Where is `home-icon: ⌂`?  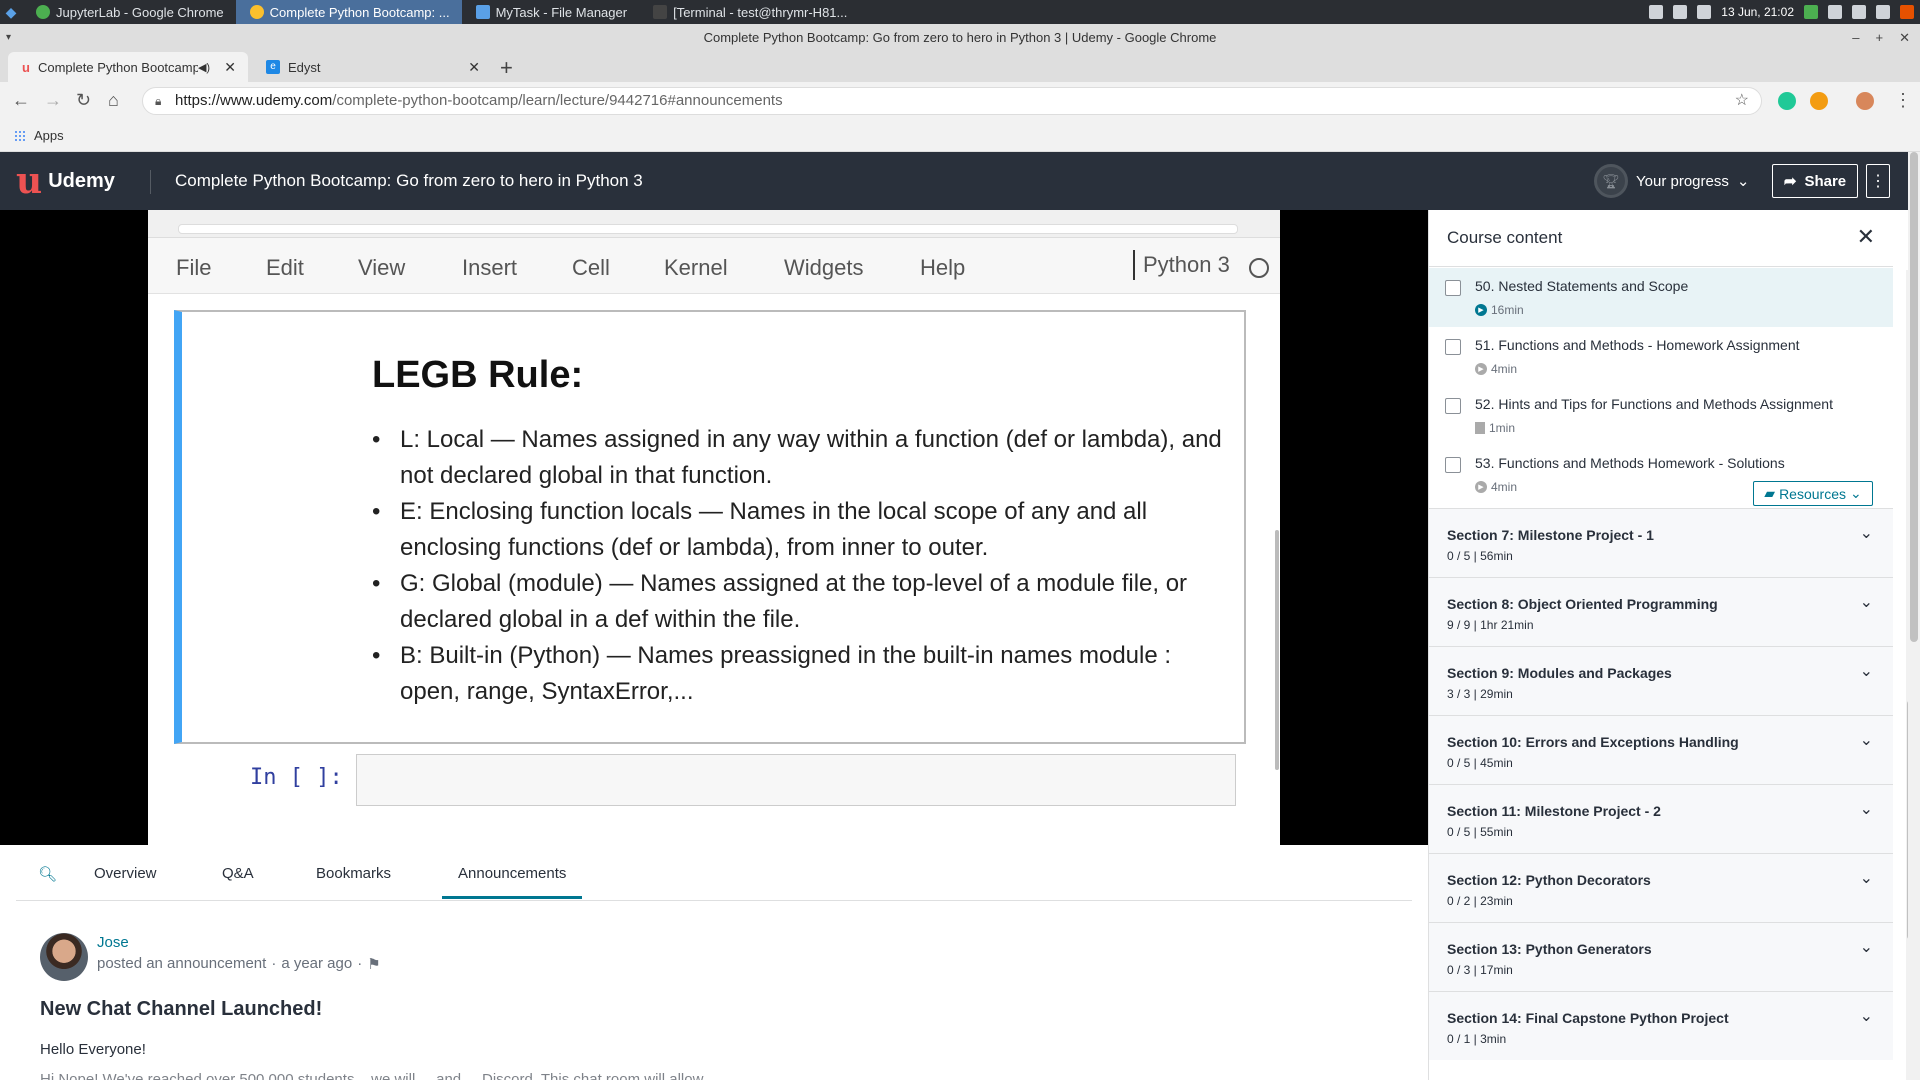 home-icon: ⌂ is located at coordinates (113, 100).